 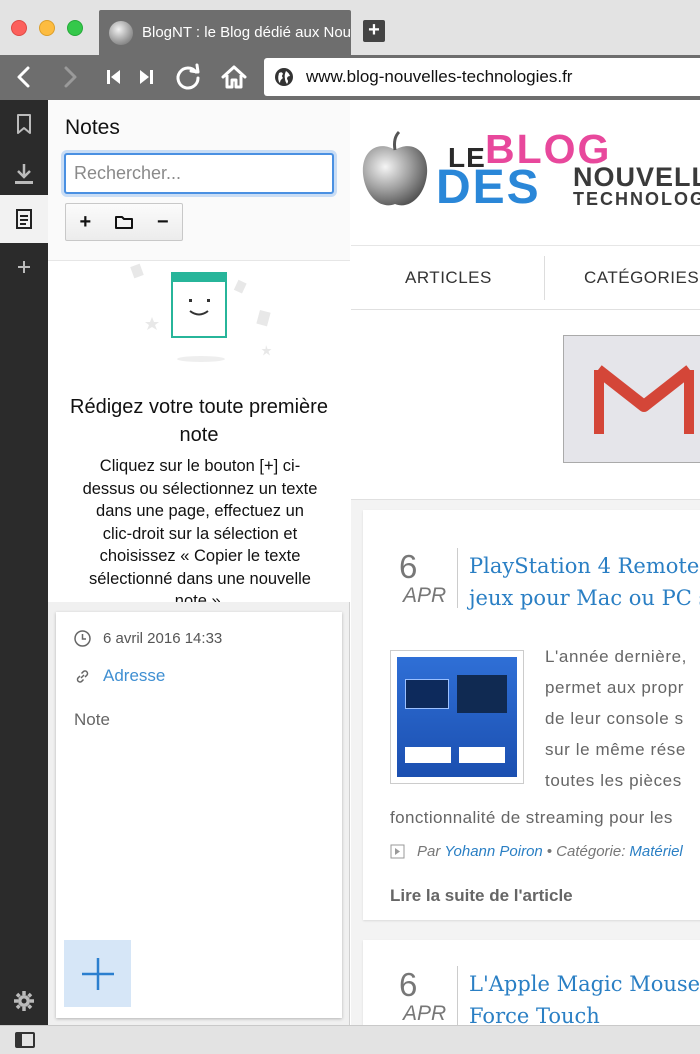 I want to click on rewind-button, so click(x=114, y=77).